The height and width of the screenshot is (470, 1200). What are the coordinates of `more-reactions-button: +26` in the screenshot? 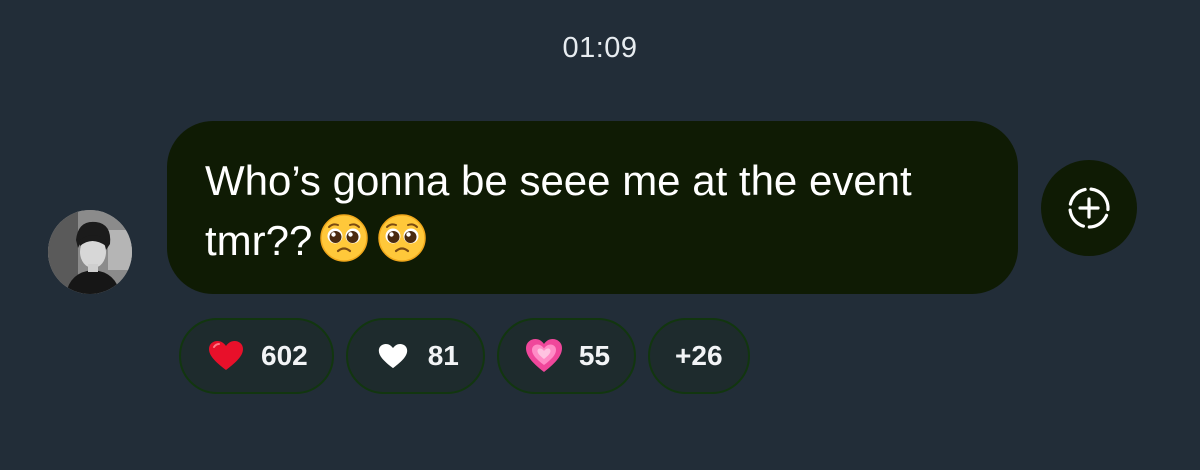 It's located at (699, 356).